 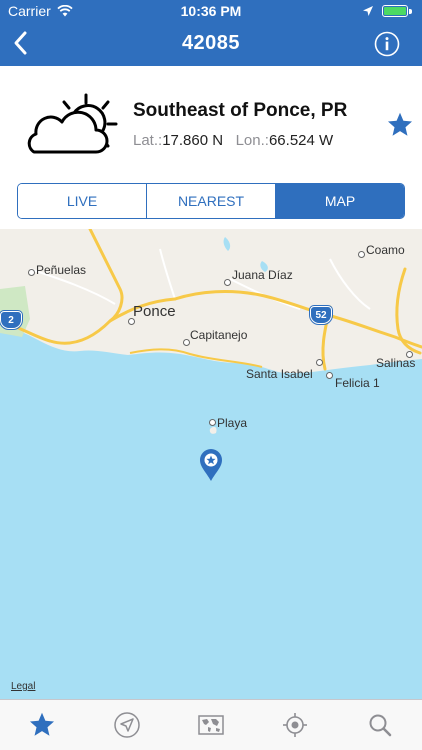 What do you see at coordinates (61, 270) in the screenshot?
I see `place-label-penuelas: Peñuelas` at bounding box center [61, 270].